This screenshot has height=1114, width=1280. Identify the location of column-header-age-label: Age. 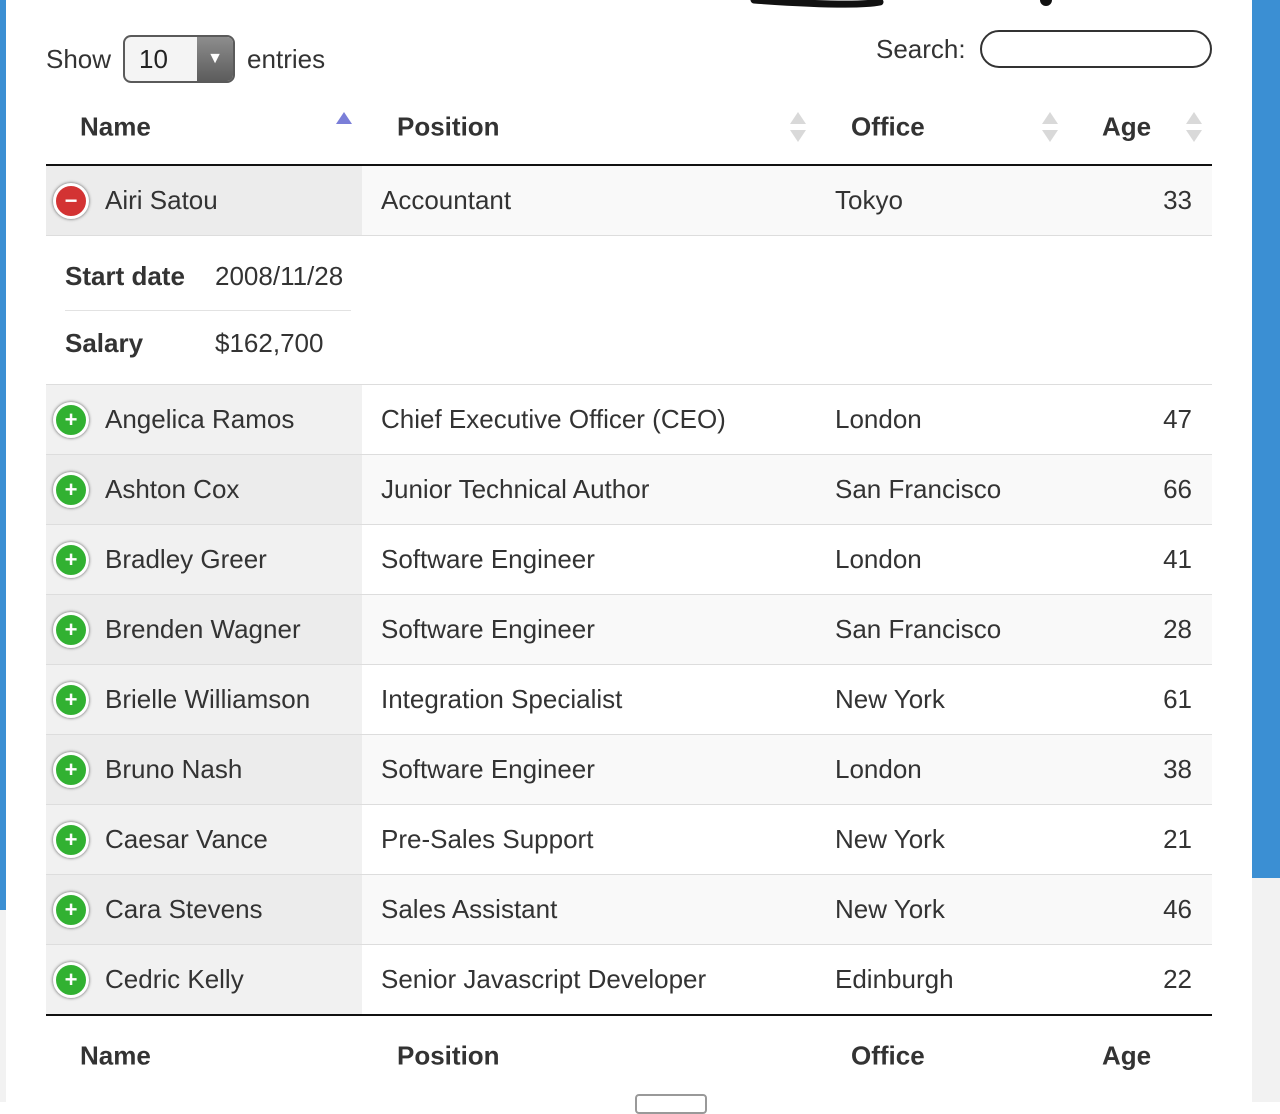
(1127, 126).